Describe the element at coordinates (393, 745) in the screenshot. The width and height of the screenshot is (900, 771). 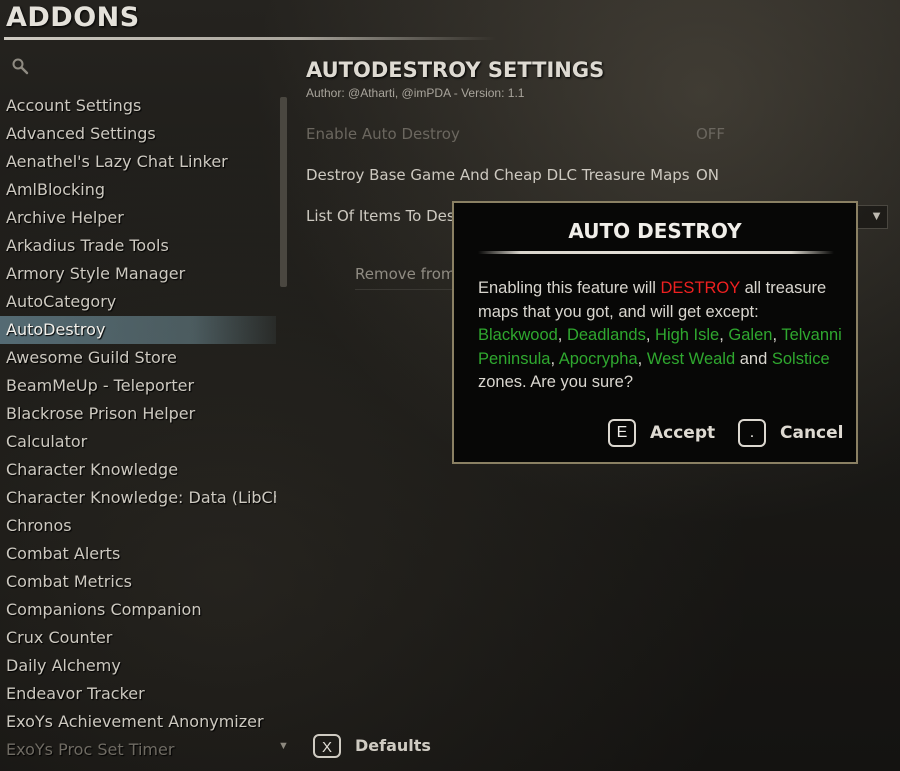
I see `defaults-button: Defaults` at that location.